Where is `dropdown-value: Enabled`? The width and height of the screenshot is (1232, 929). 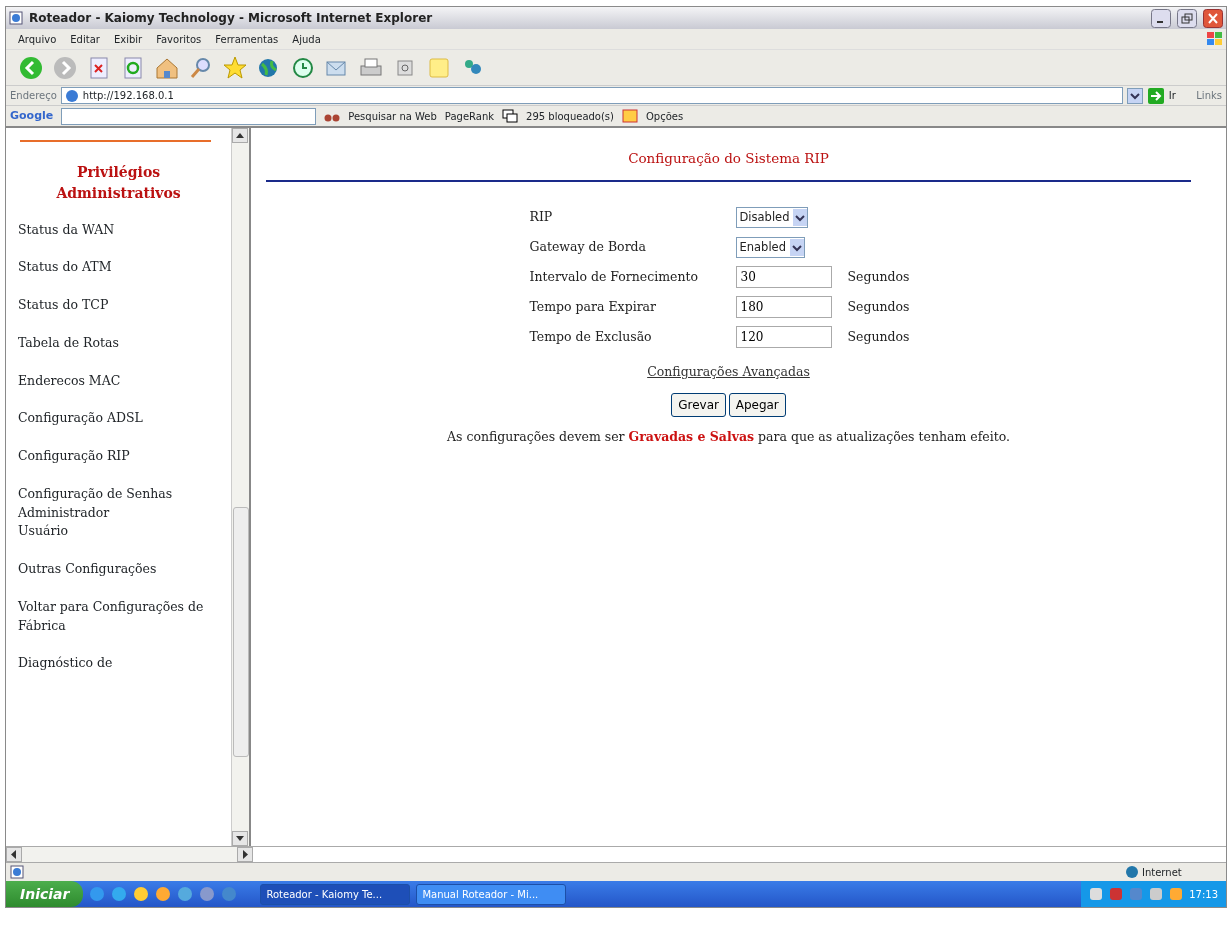 dropdown-value: Enabled is located at coordinates (762, 247).